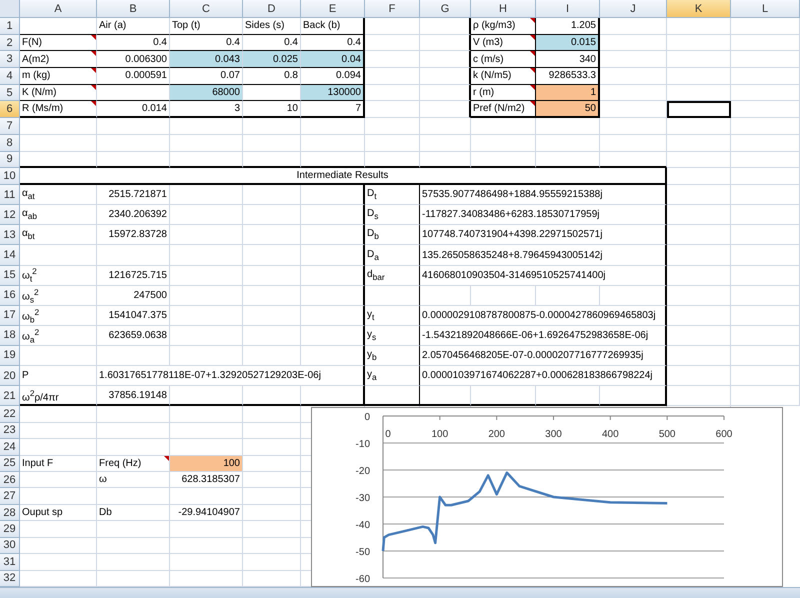 This screenshot has width=800, height=598. What do you see at coordinates (272, 109) in the screenshot?
I see `table-cell: 10` at bounding box center [272, 109].